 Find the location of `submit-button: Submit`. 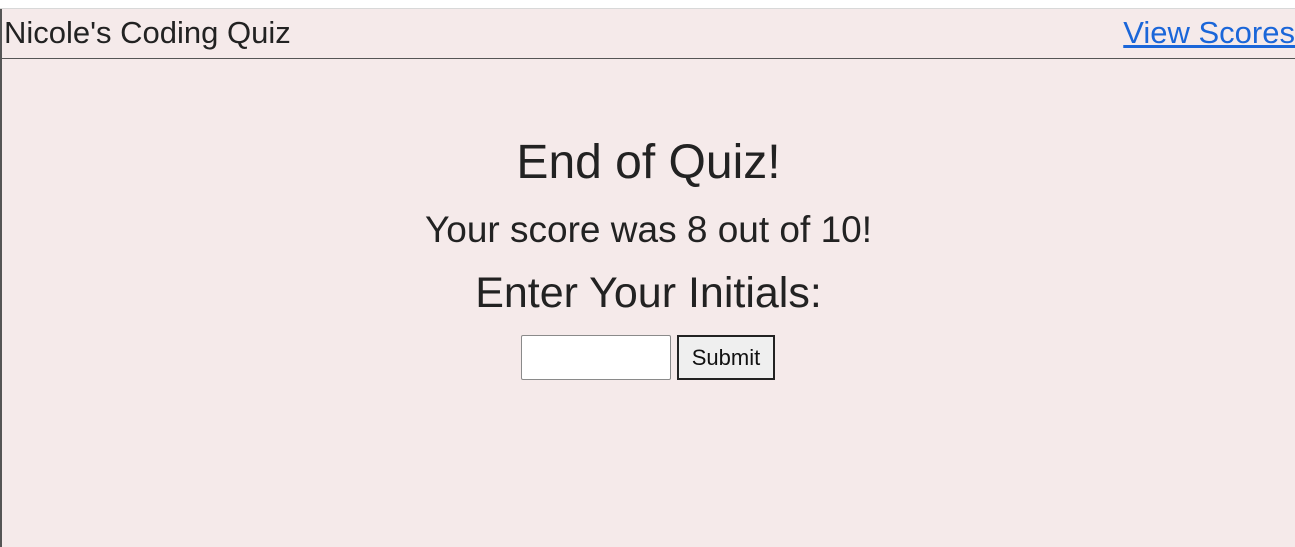

submit-button: Submit is located at coordinates (726, 357).